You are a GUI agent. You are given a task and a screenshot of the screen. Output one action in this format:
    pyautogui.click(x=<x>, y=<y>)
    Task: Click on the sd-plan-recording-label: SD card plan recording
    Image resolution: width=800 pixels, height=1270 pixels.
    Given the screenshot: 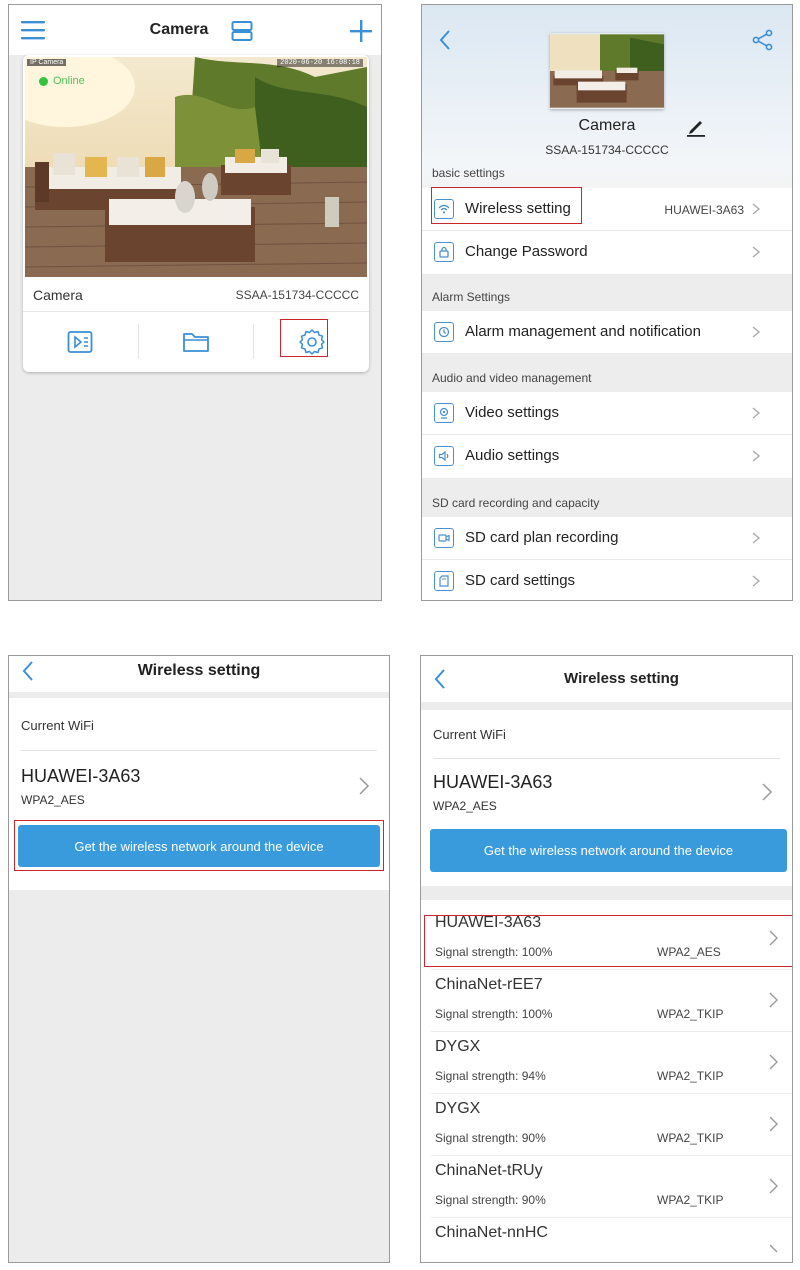 What is the action you would take?
    pyautogui.click(x=542, y=537)
    